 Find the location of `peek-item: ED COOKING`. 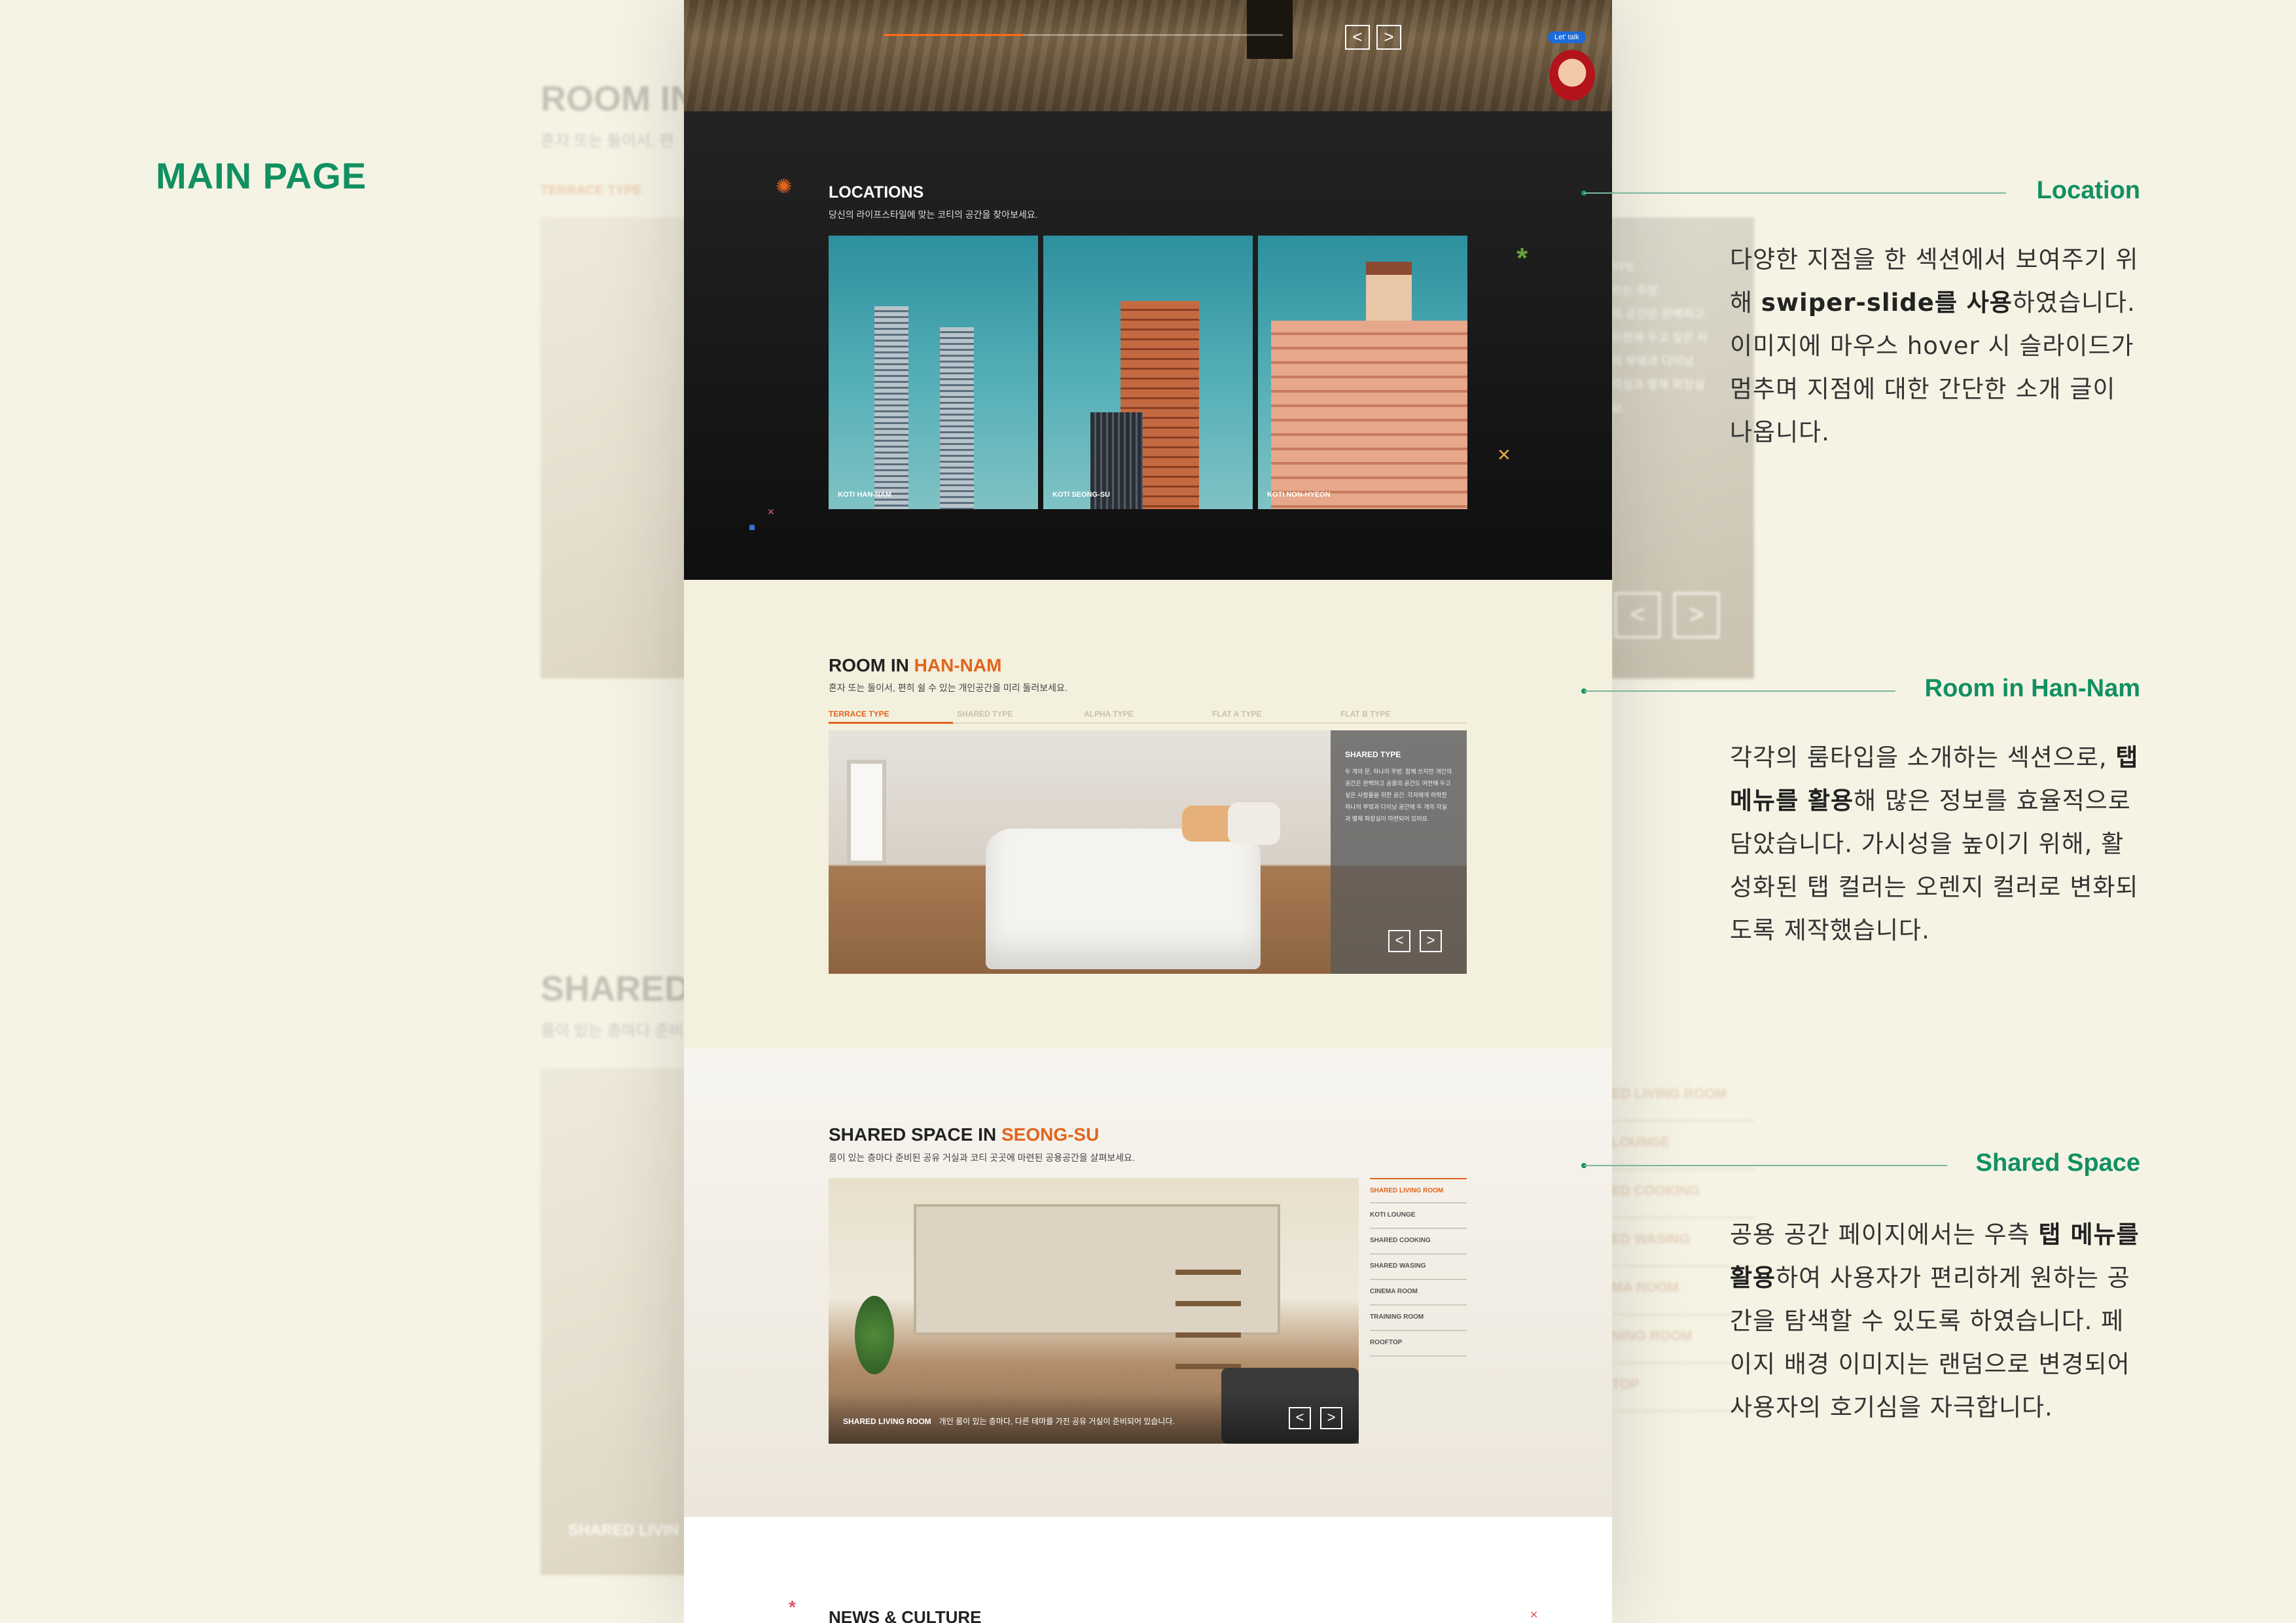

peek-item: ED COOKING is located at coordinates (1682, 1194).